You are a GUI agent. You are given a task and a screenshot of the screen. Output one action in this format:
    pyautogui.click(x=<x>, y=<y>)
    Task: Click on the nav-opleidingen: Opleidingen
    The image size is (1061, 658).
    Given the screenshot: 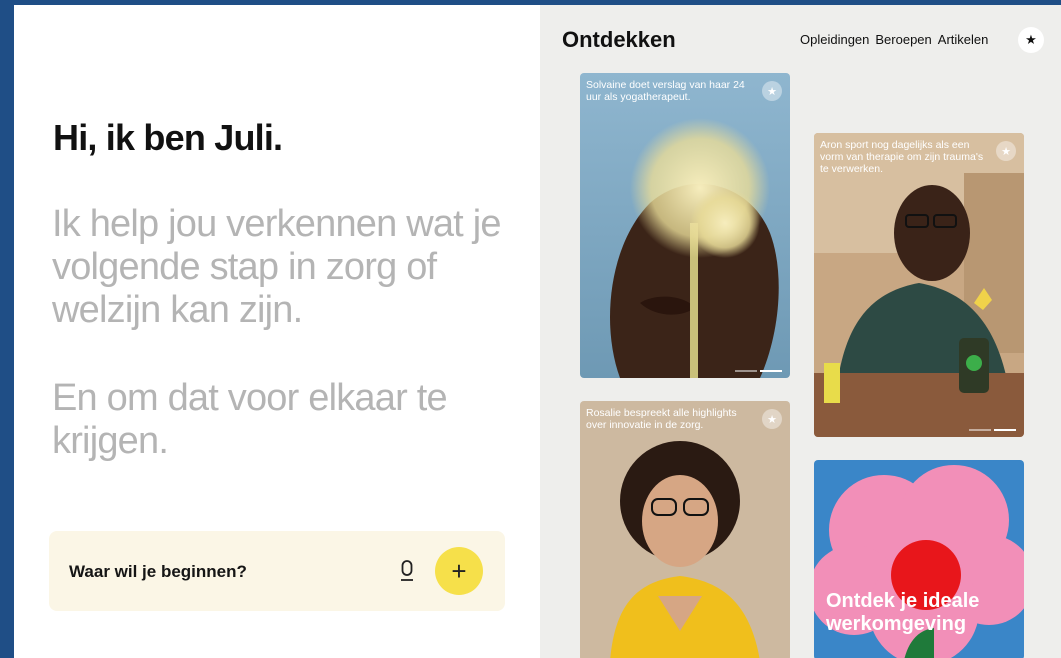 What is the action you would take?
    pyautogui.click(x=834, y=39)
    